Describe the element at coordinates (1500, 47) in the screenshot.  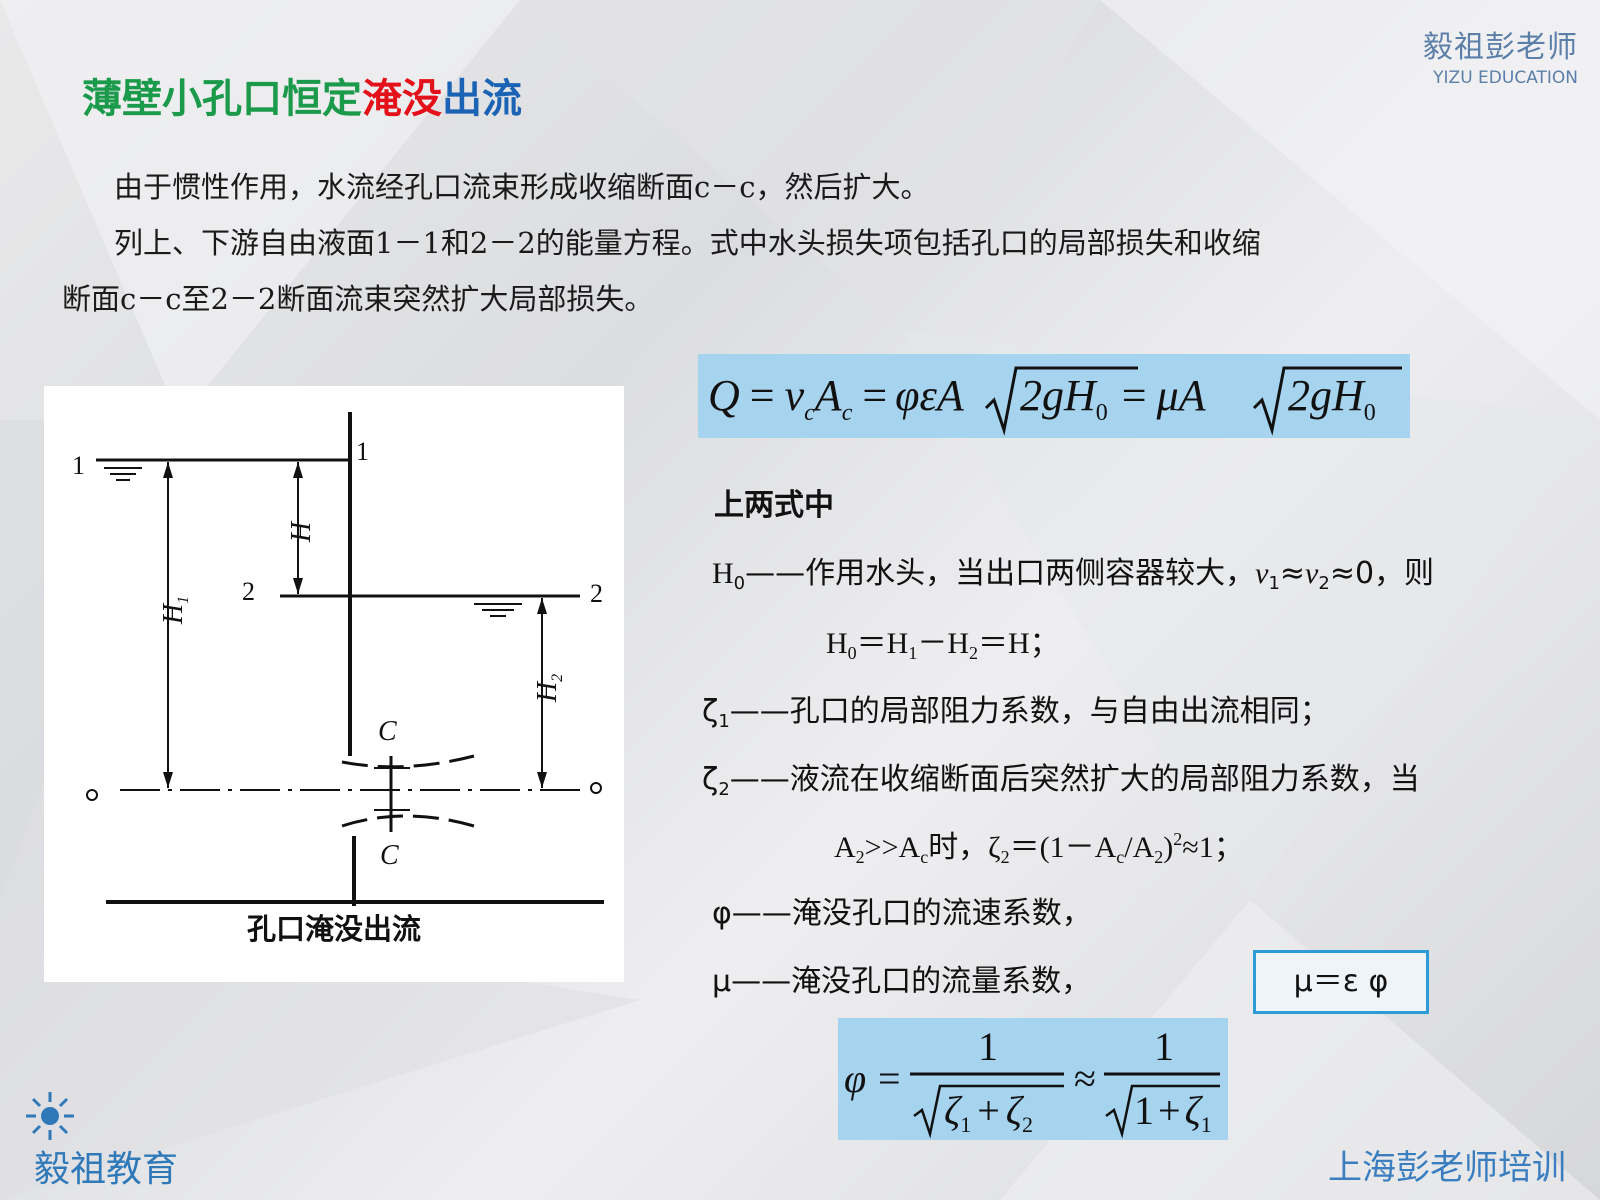
I see `brand-name-cn: 毅祖彭老师` at that location.